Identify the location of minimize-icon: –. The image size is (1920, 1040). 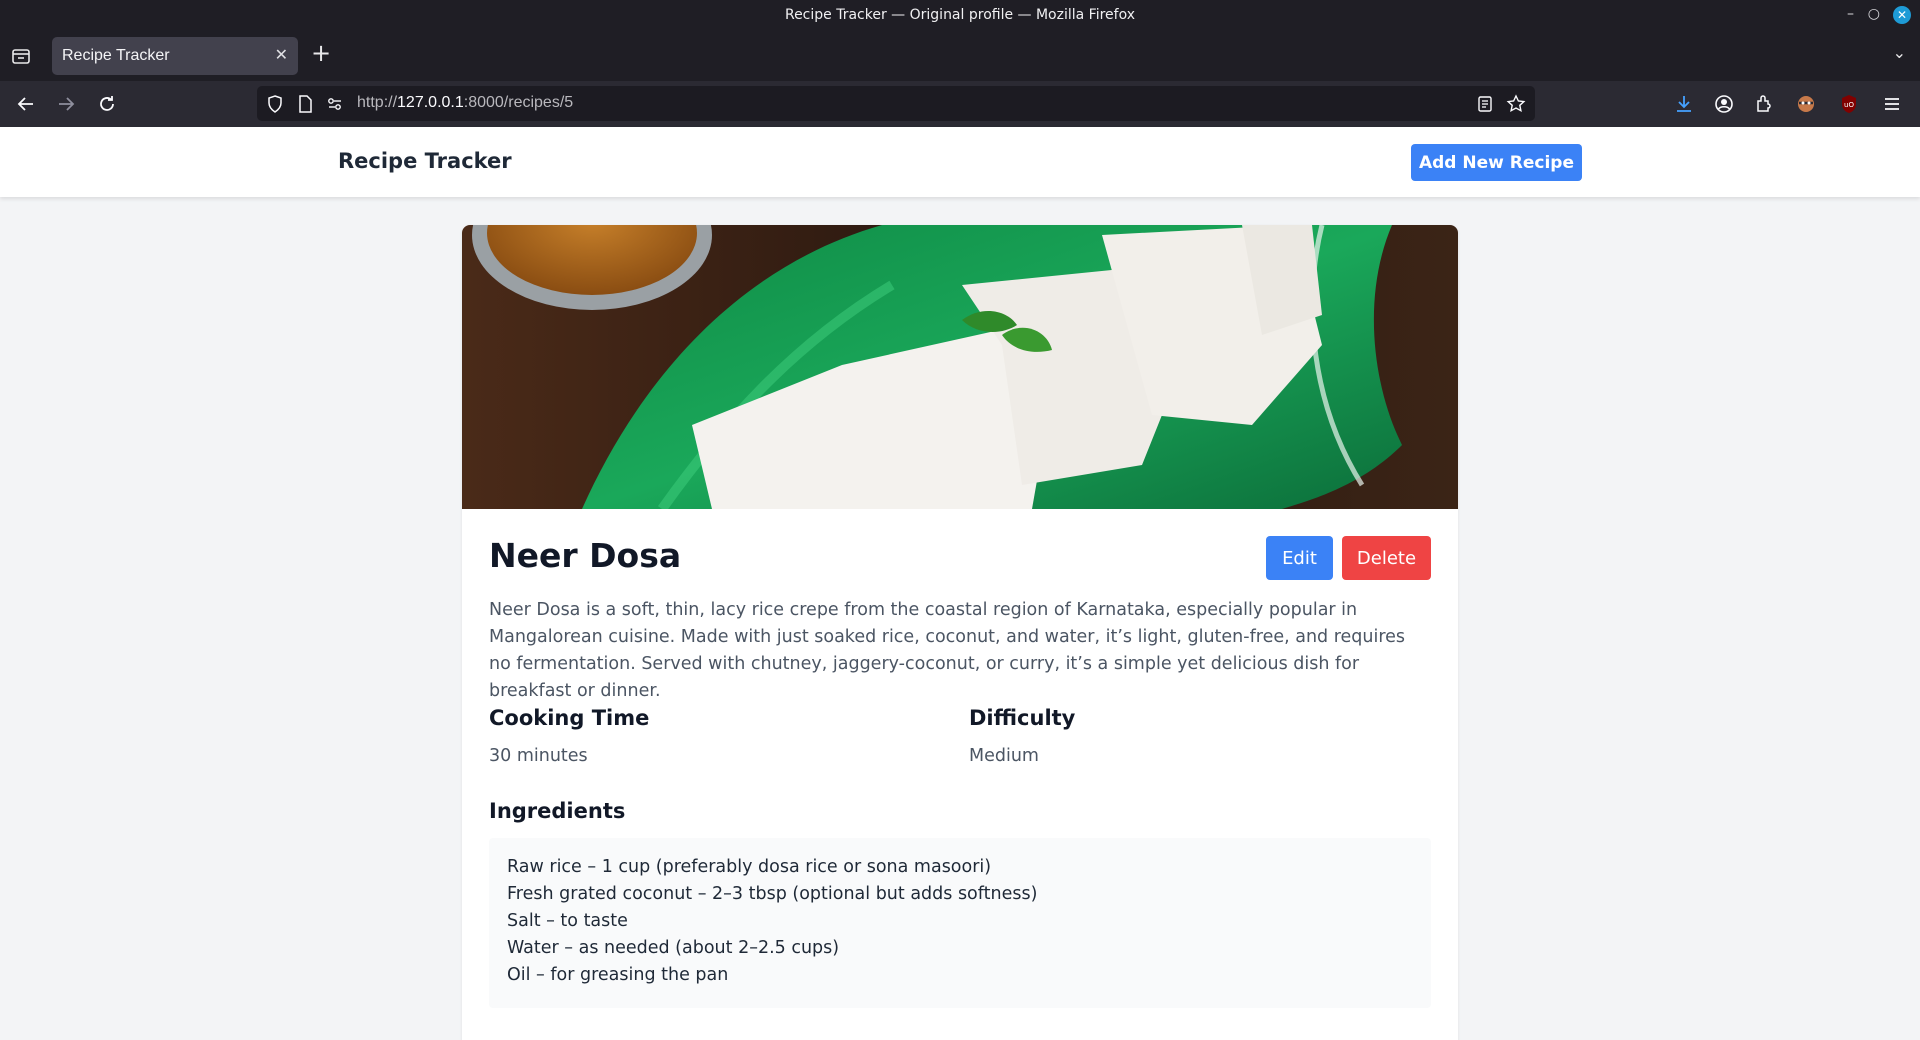
(1850, 14).